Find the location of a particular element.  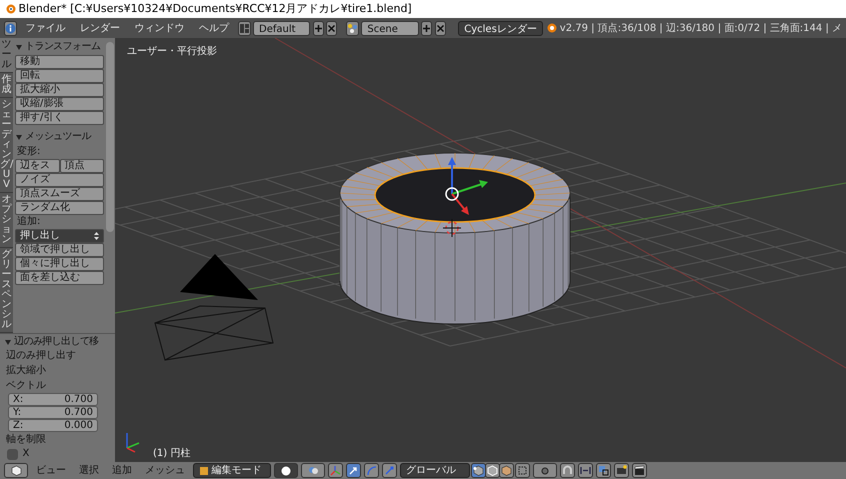

view-label: ユーザー・平行投影 is located at coordinates (172, 51).